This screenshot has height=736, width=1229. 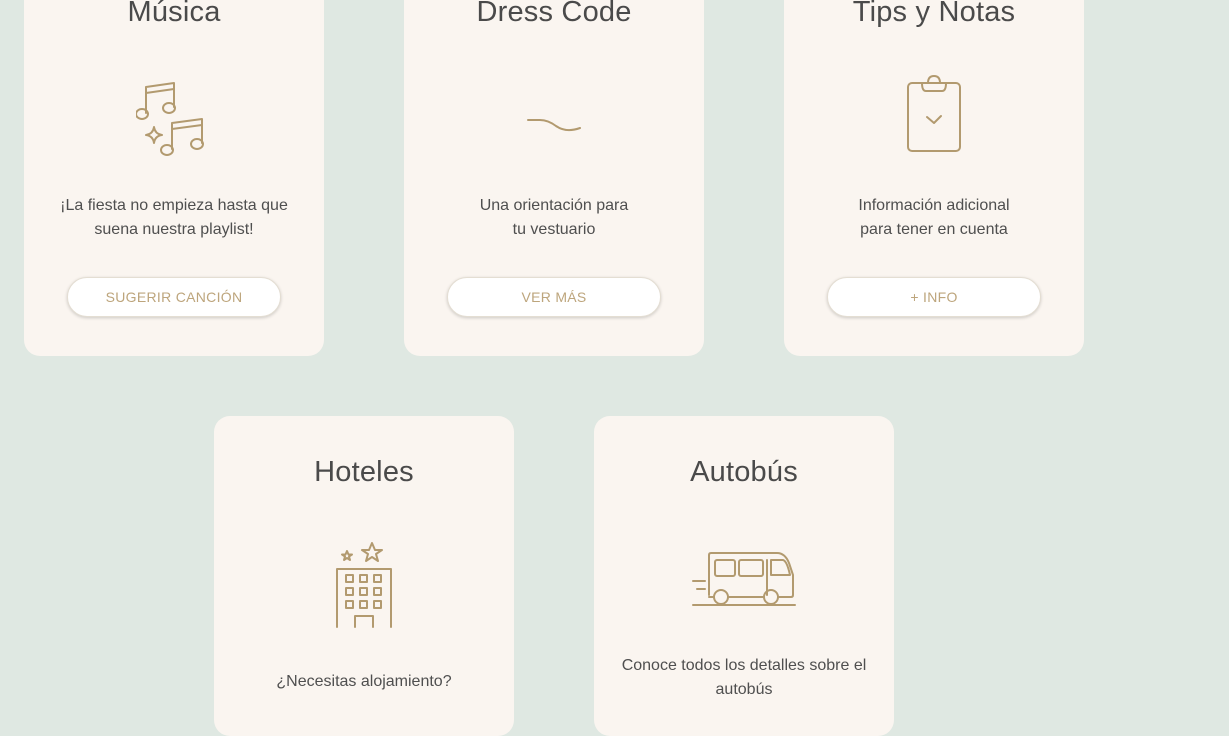 What do you see at coordinates (934, 14) in the screenshot?
I see `card-title: Tips y Notas` at bounding box center [934, 14].